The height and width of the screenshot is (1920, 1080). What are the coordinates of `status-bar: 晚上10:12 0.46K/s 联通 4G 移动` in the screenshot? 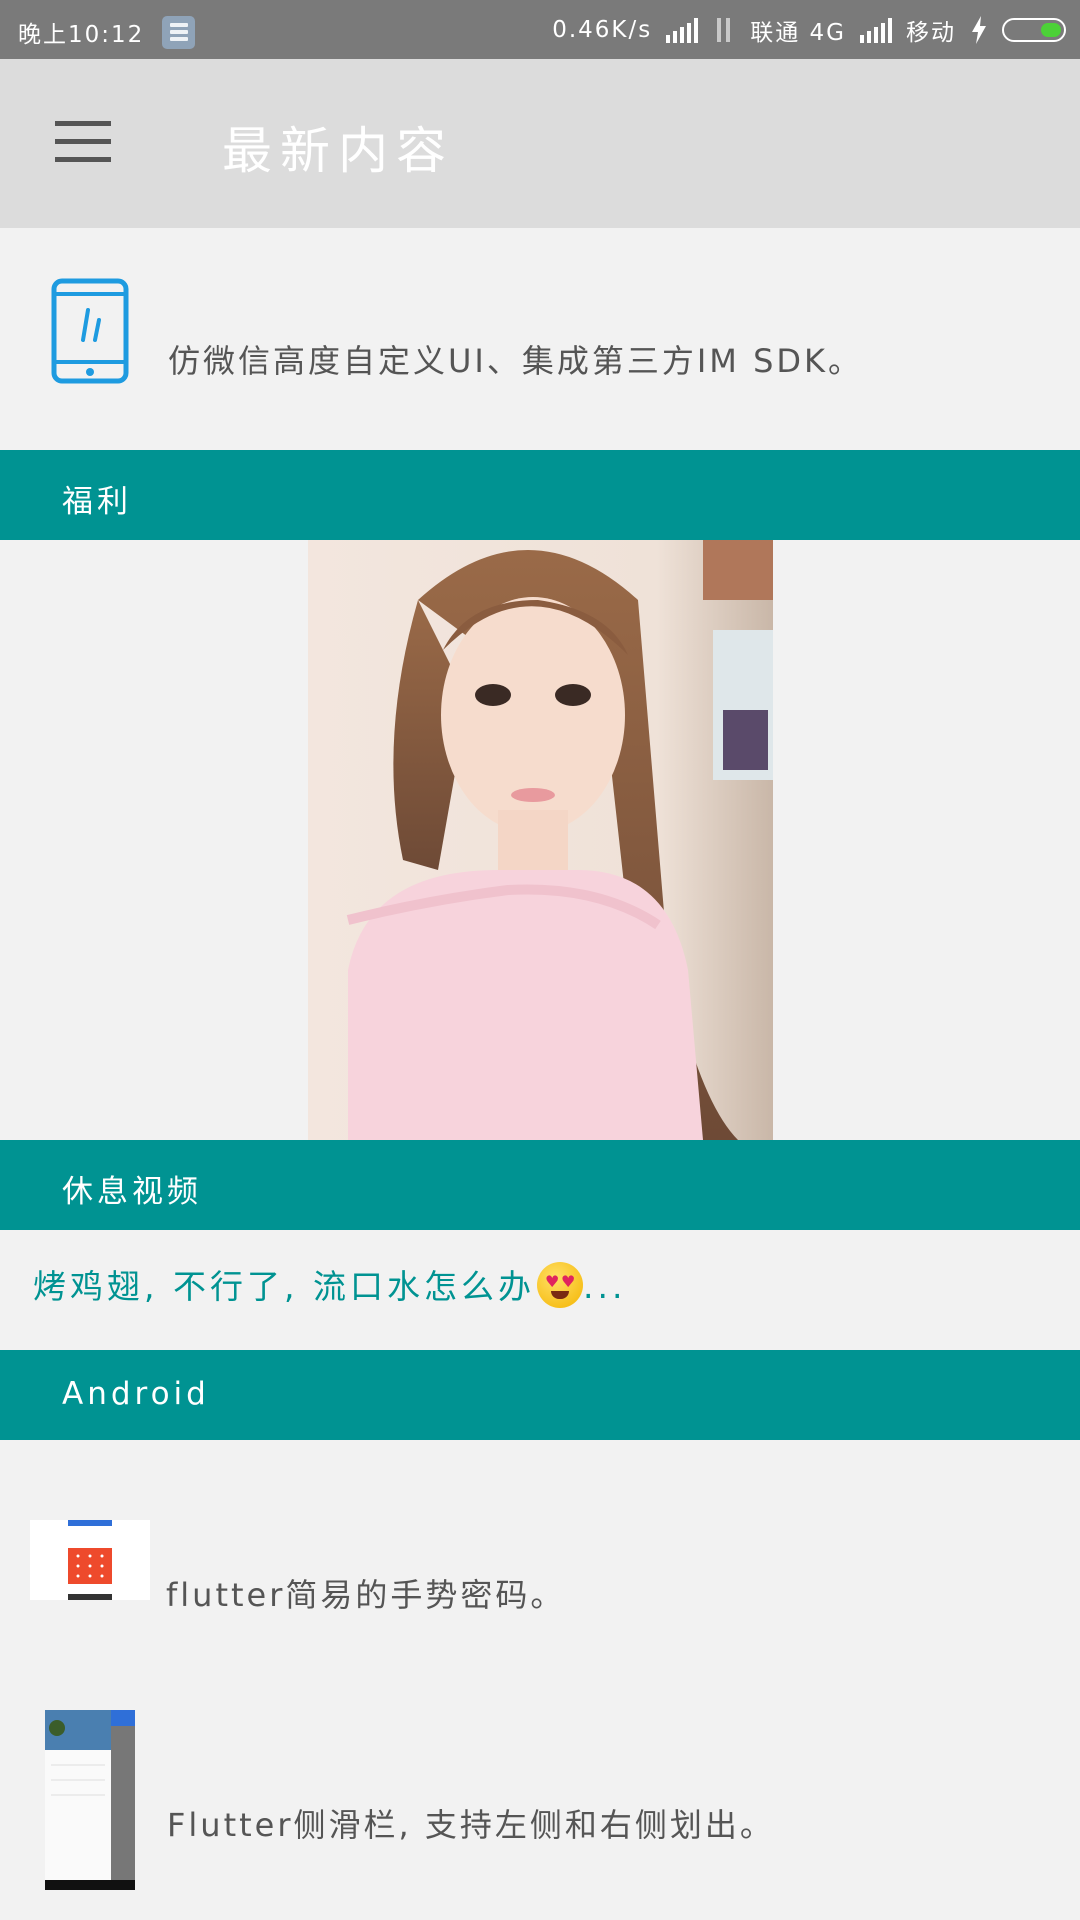 It's located at (540, 29).